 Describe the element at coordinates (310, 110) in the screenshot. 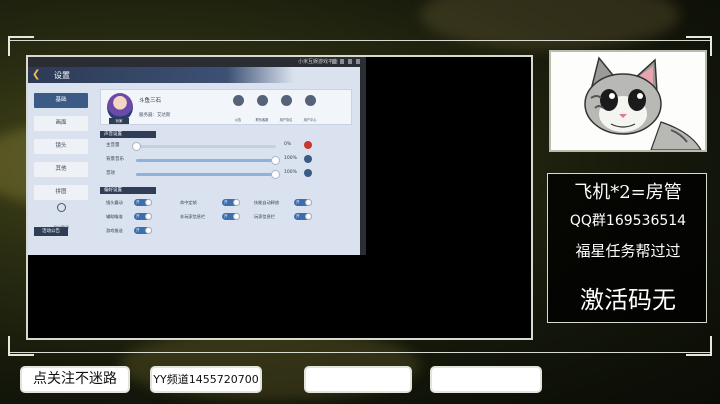

I see `user-center-button: 用户中心` at that location.